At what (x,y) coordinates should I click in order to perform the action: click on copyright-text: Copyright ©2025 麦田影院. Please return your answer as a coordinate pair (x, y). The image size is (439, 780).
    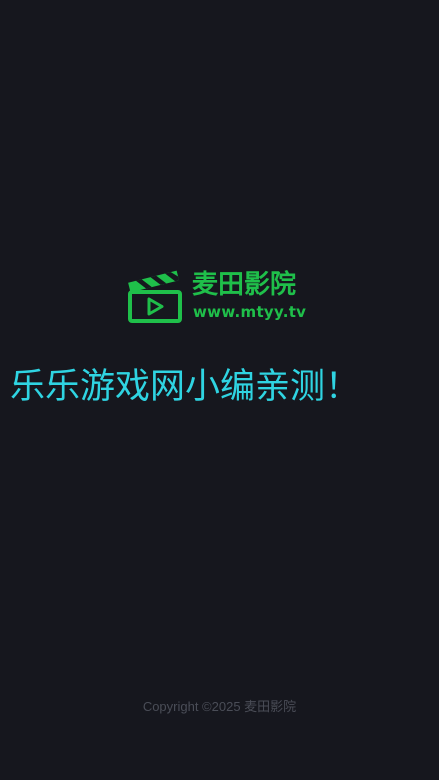
    Looking at the image, I should click on (219, 706).